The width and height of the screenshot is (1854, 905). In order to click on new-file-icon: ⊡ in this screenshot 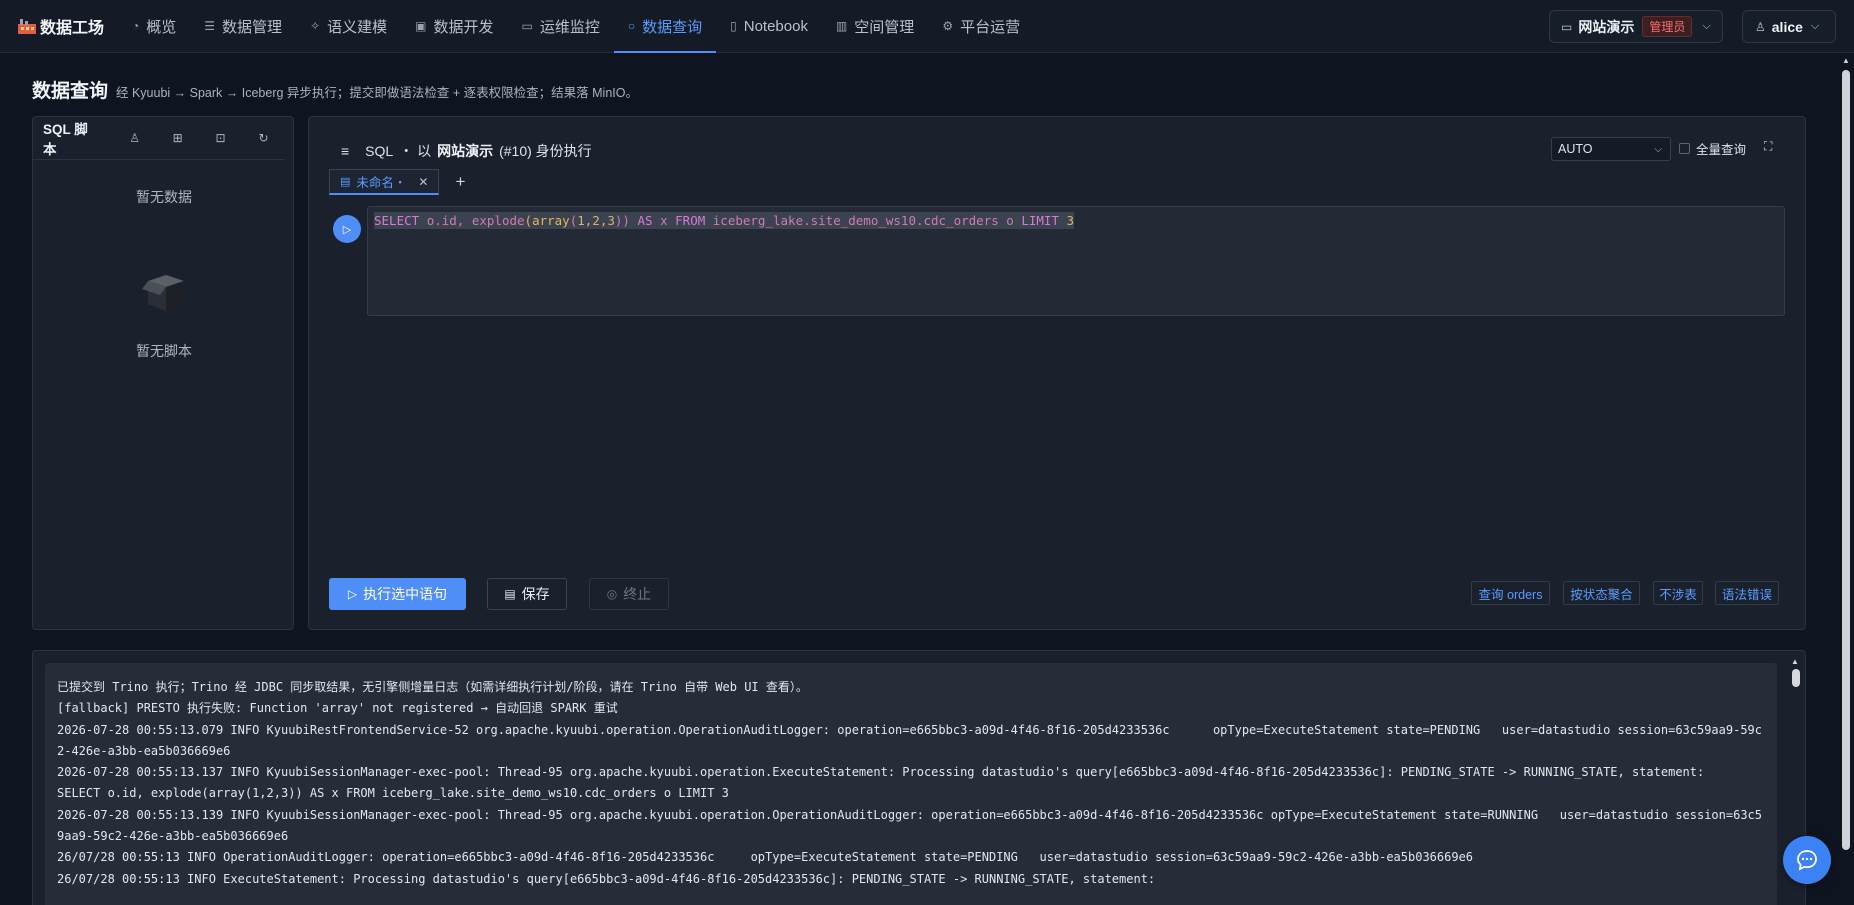, I will do `click(220, 138)`.